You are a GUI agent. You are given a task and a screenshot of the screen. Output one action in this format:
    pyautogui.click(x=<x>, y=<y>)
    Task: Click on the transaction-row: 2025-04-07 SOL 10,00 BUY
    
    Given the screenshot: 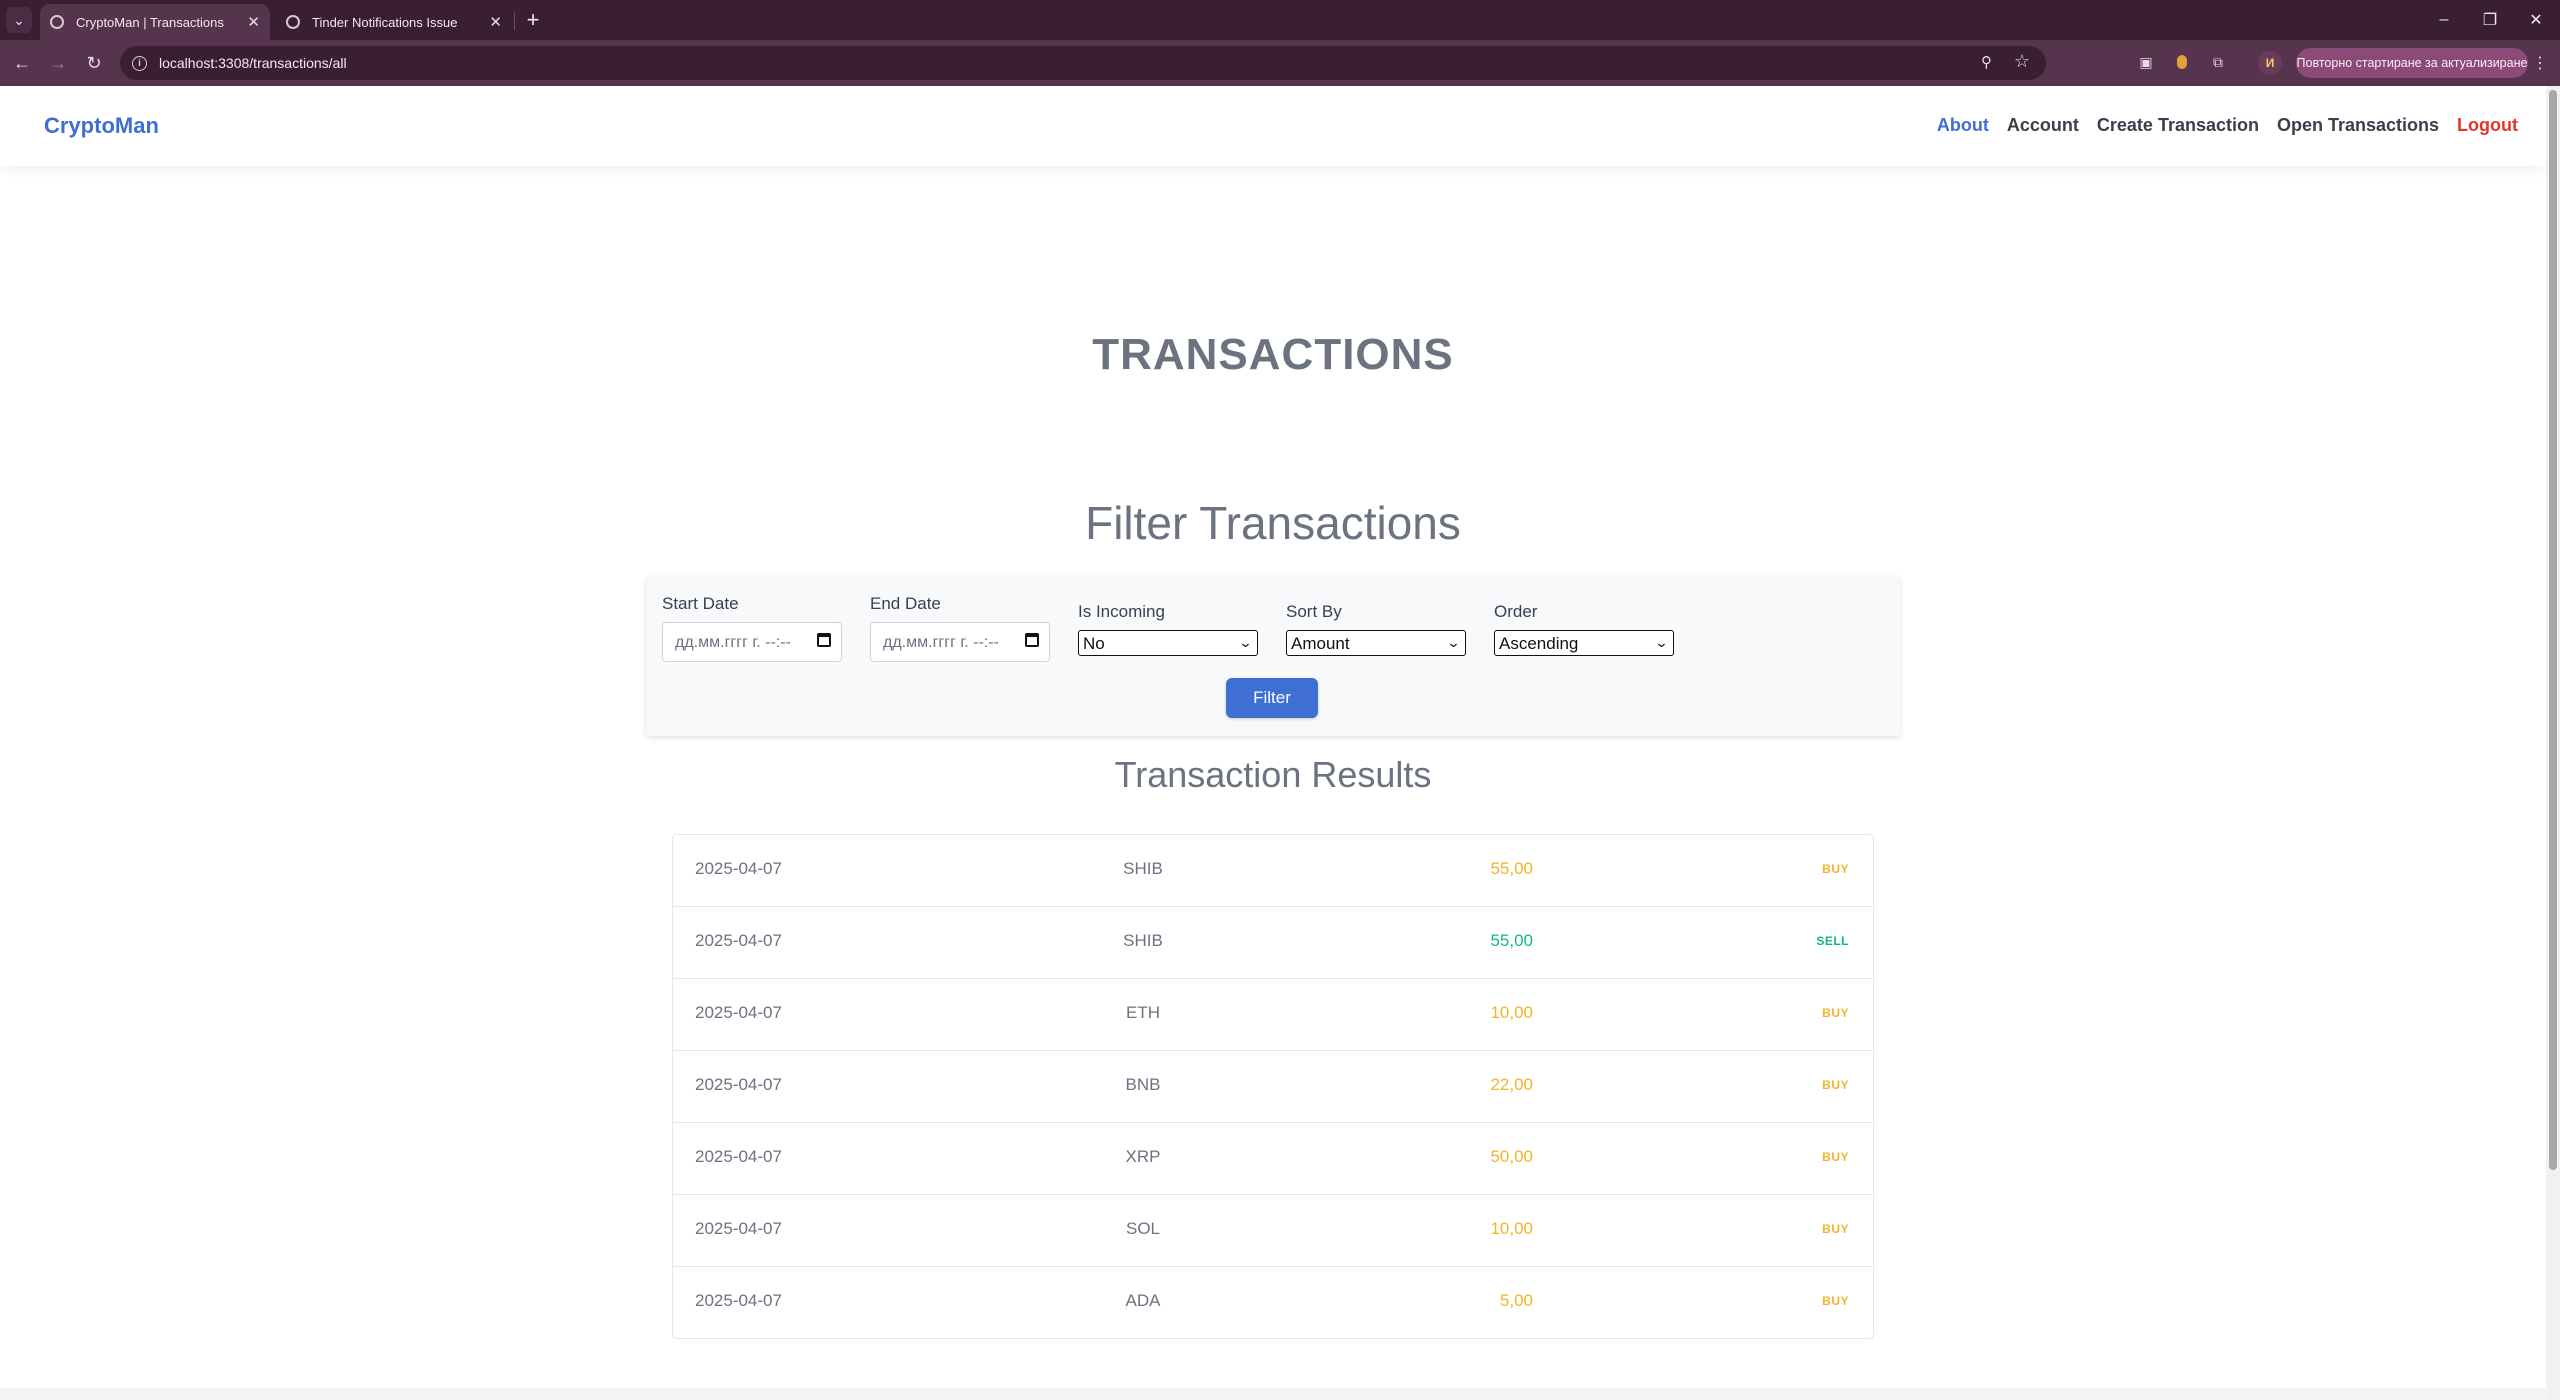 What is the action you would take?
    pyautogui.click(x=1273, y=1231)
    